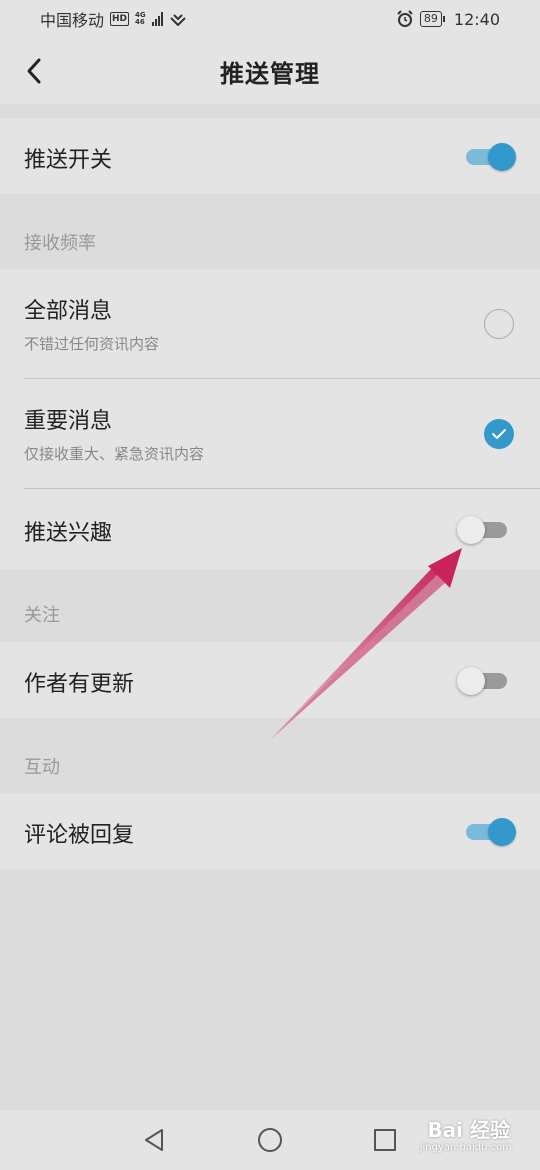 This screenshot has height=1170, width=540. Describe the element at coordinates (68, 311) in the screenshot. I see `option-all-label: 全部消息` at that location.